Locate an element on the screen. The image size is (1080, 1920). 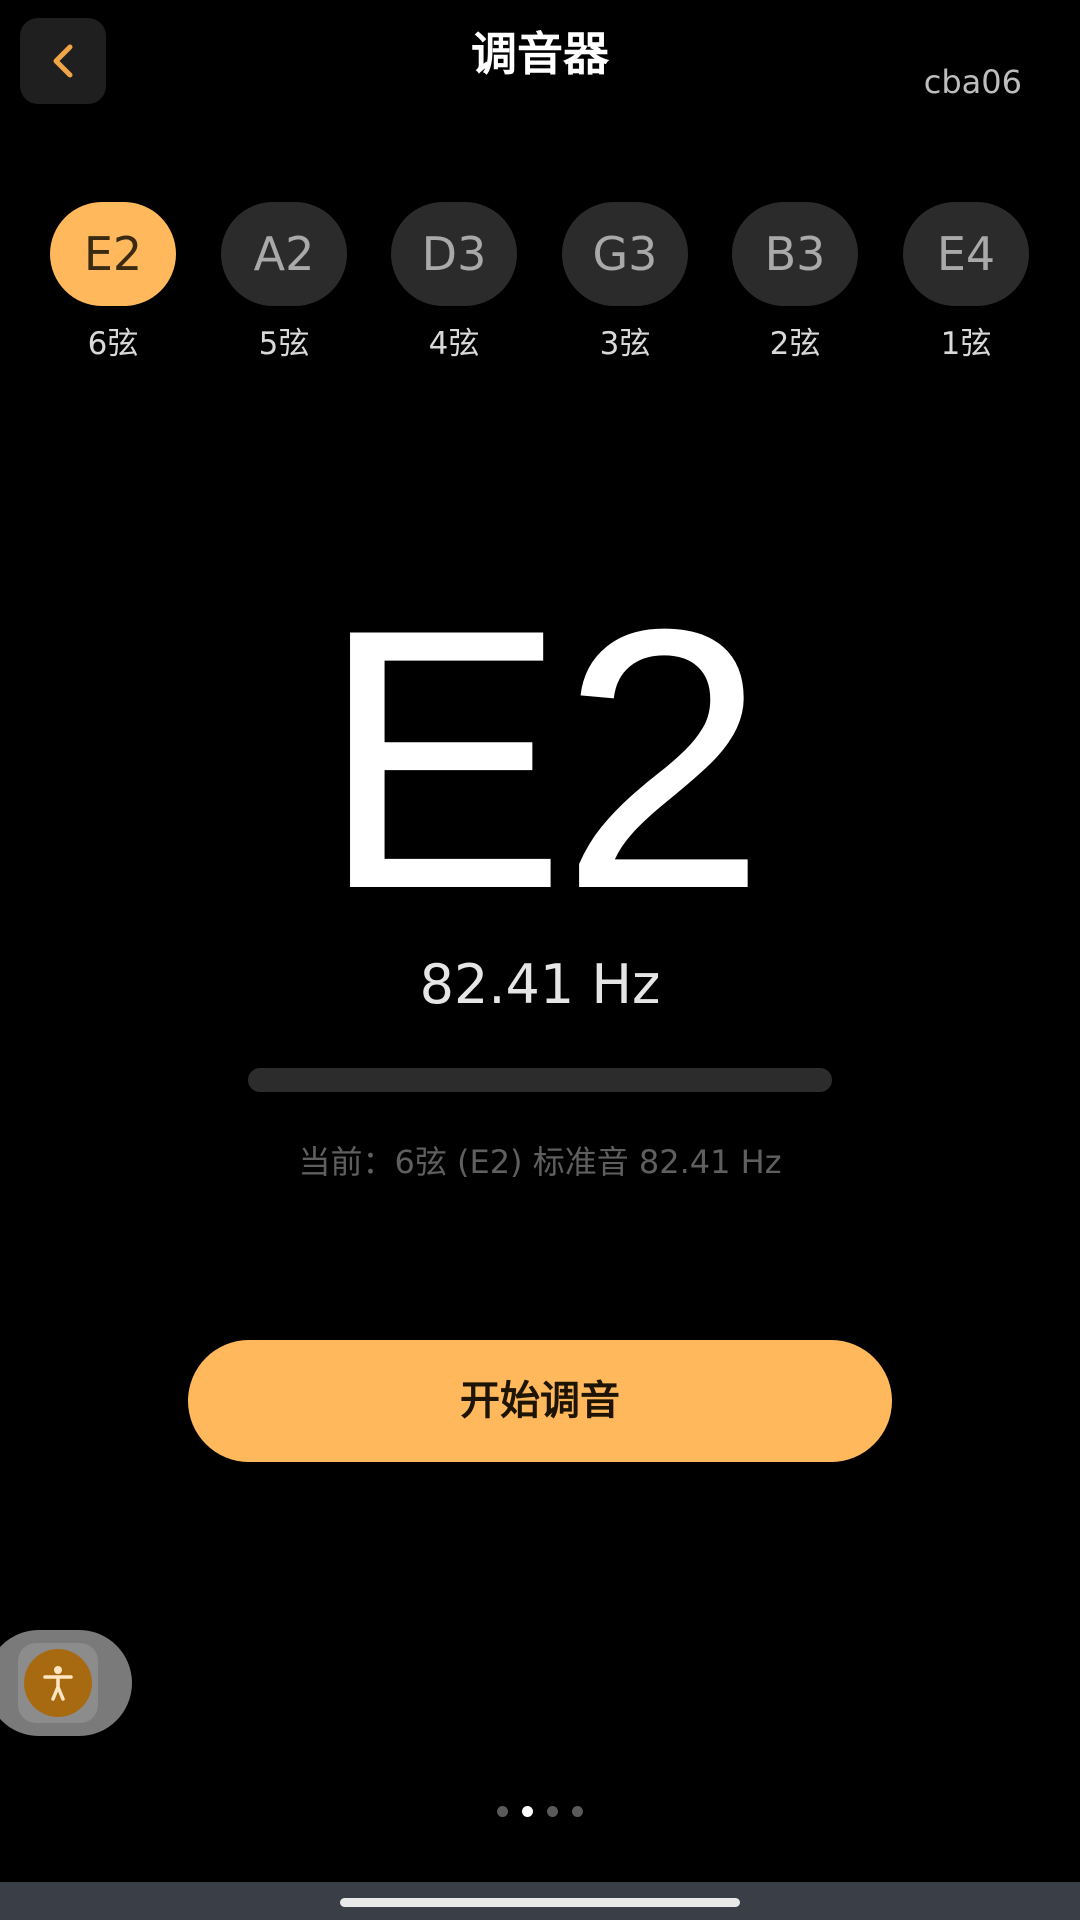
string-note: B3 is located at coordinates (795, 254).